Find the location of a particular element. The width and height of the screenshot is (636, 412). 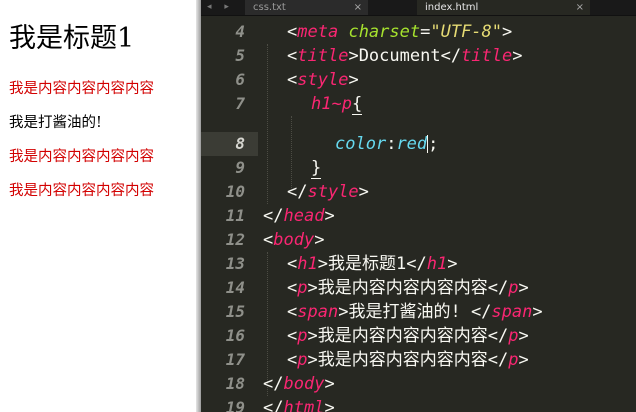

code-line-12: <body> is located at coordinates (293, 240).